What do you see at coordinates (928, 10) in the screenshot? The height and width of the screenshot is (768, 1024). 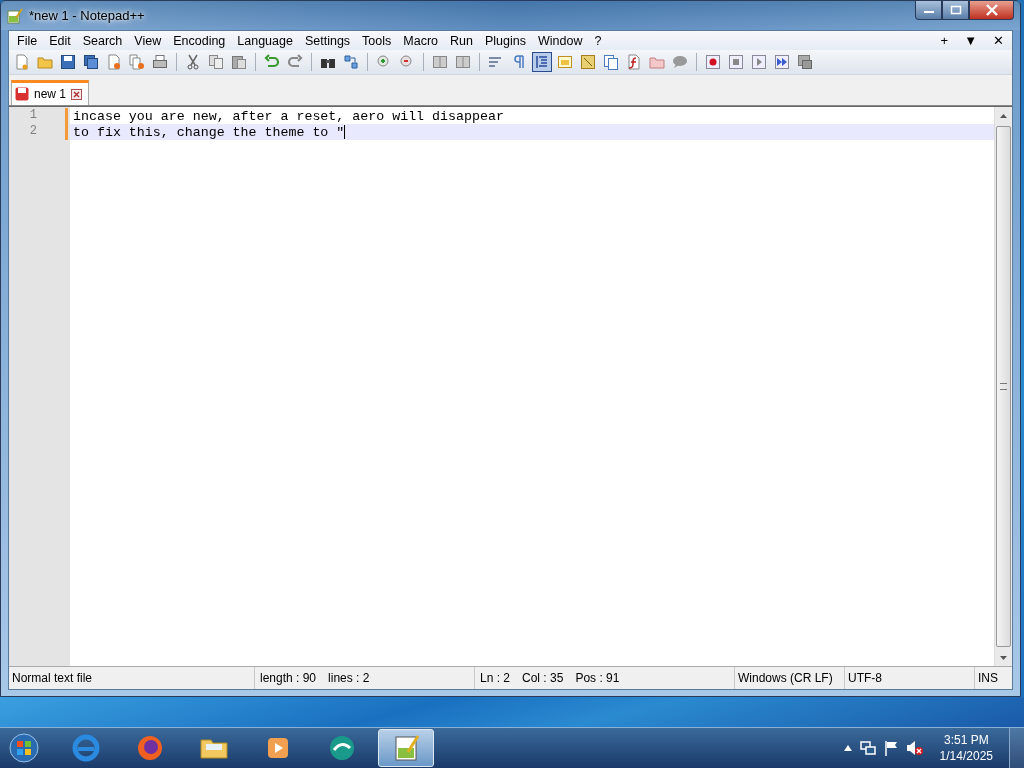 I see `minimize-button` at bounding box center [928, 10].